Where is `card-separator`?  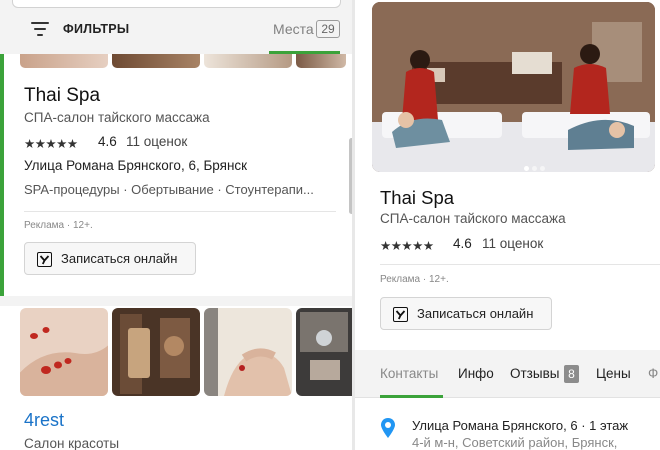 card-separator is located at coordinates (176, 301).